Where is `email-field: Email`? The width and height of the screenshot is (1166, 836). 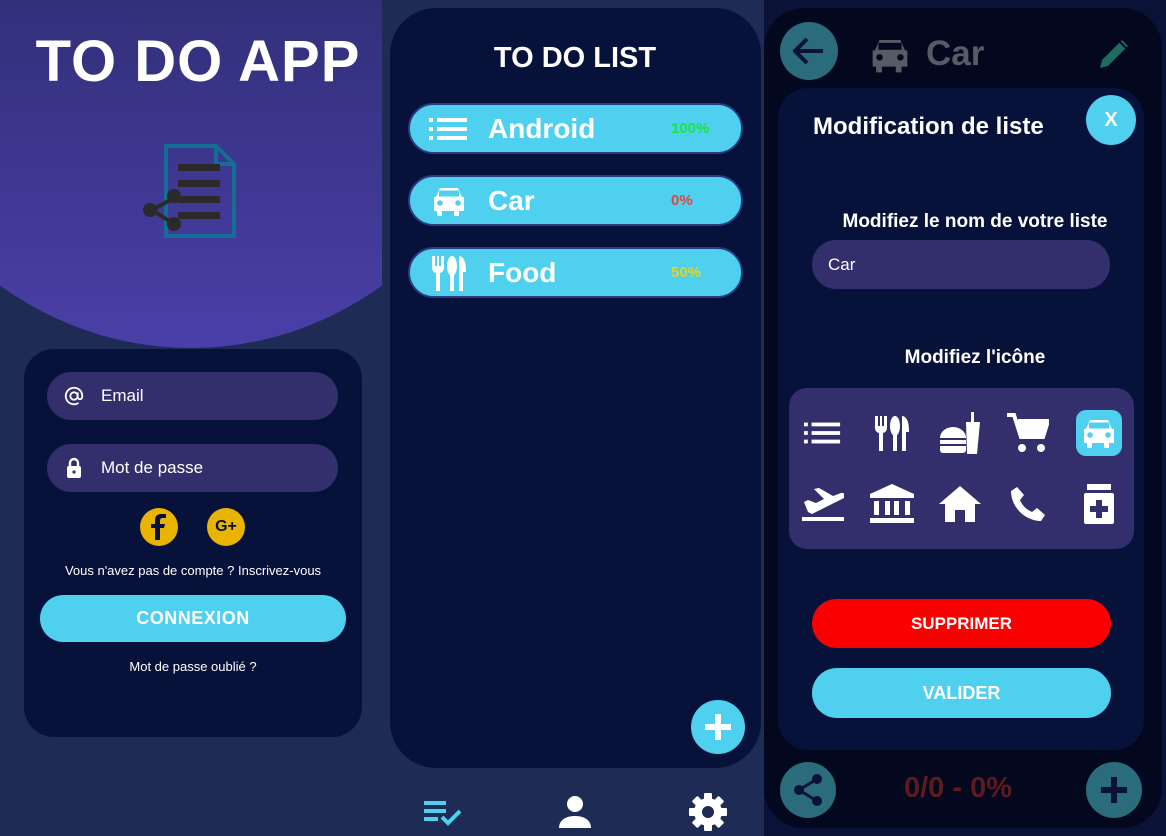 email-field: Email is located at coordinates (192, 396).